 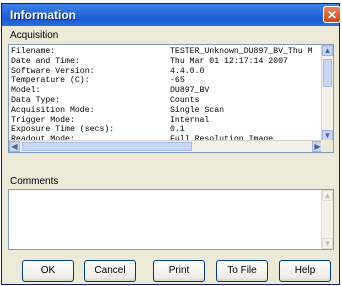 What do you see at coordinates (163, 81) in the screenshot?
I see `list-item: Temperature (C): -65` at bounding box center [163, 81].